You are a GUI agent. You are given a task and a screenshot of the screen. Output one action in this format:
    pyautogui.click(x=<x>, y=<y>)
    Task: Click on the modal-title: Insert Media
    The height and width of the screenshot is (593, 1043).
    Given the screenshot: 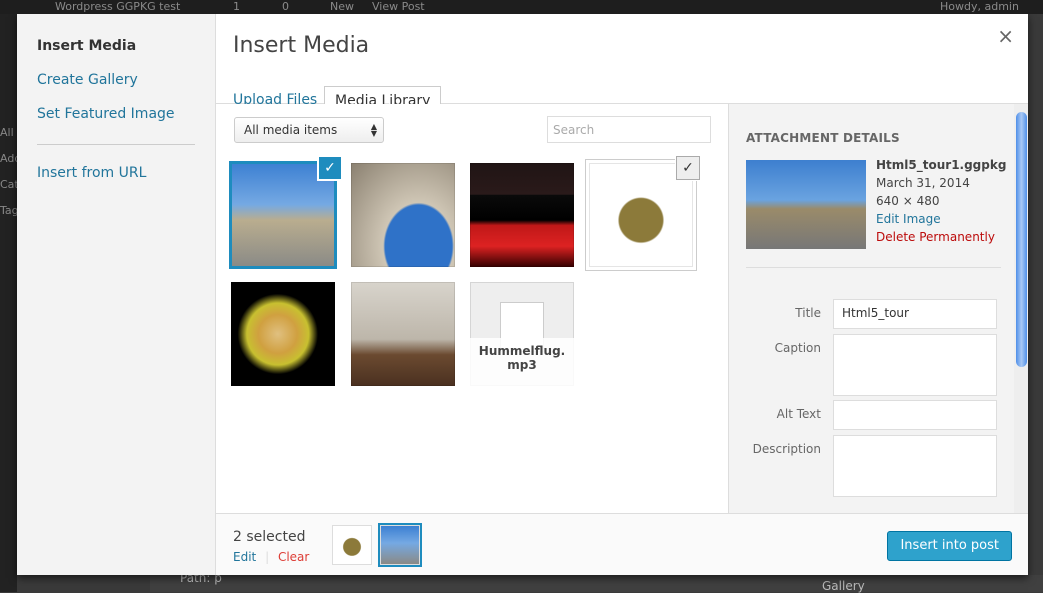 What is the action you would take?
    pyautogui.click(x=301, y=45)
    